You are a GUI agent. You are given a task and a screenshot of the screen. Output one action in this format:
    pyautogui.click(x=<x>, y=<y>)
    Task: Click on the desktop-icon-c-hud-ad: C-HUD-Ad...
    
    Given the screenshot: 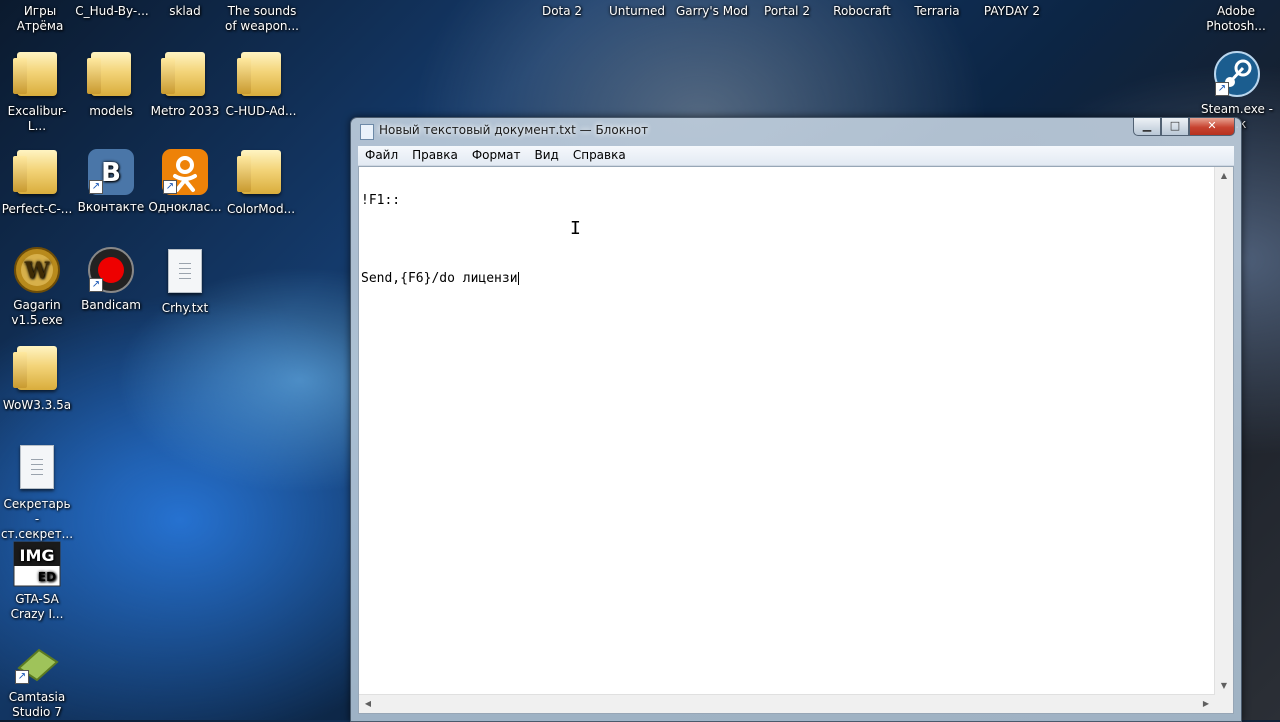 What is the action you would take?
    pyautogui.click(x=261, y=84)
    